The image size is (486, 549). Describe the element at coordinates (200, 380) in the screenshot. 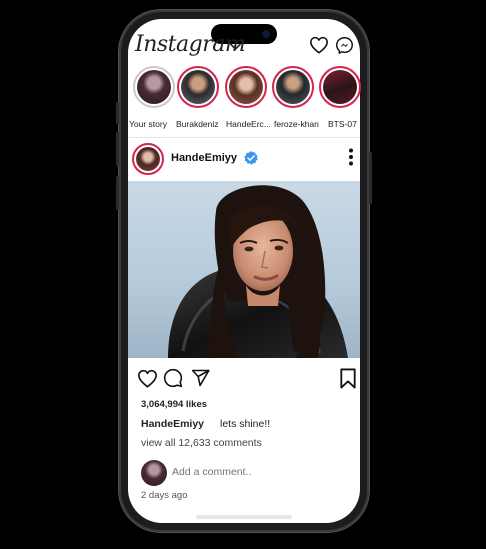

I see `share-icon` at that location.